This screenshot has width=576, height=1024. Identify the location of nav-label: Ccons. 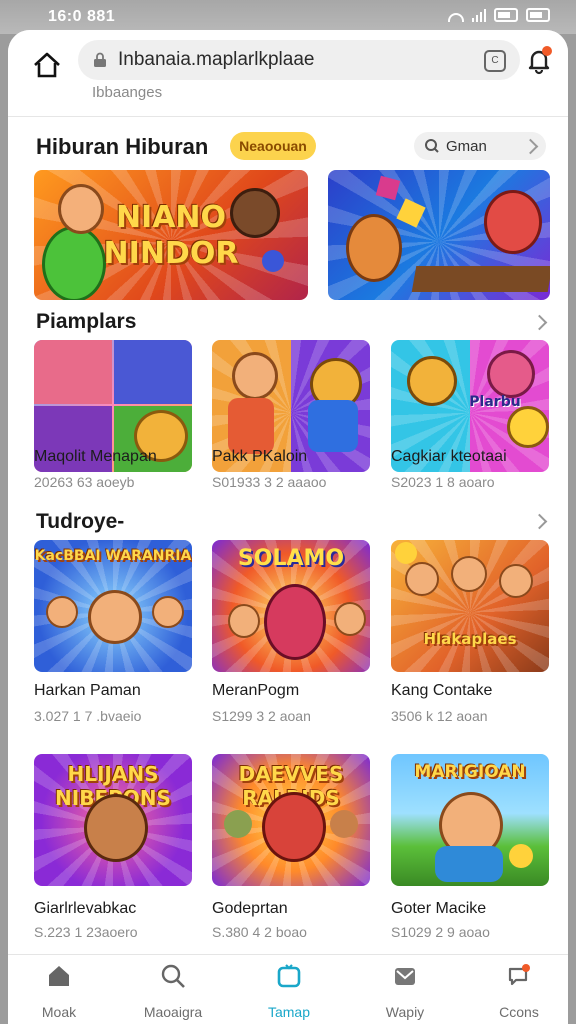
(519, 1012).